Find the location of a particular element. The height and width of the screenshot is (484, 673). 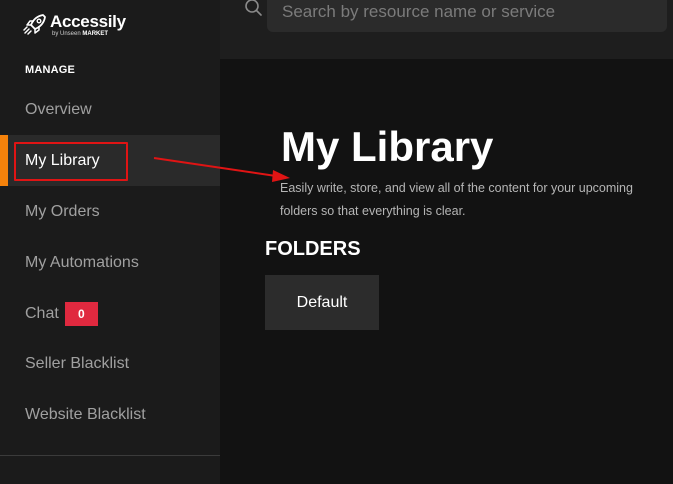

sidebar-item-label: Overview is located at coordinates (58, 109).